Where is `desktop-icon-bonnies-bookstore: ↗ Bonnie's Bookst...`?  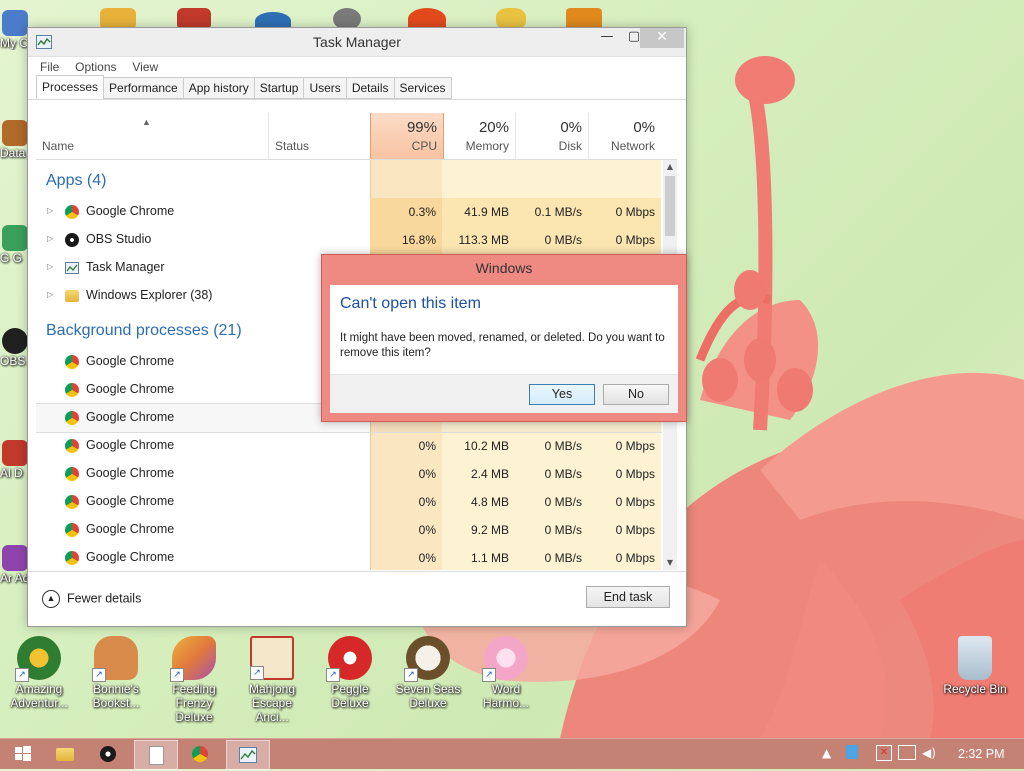
desktop-icon-bonnies-bookstore: ↗ Bonnie's Bookst... is located at coordinates (116, 673).